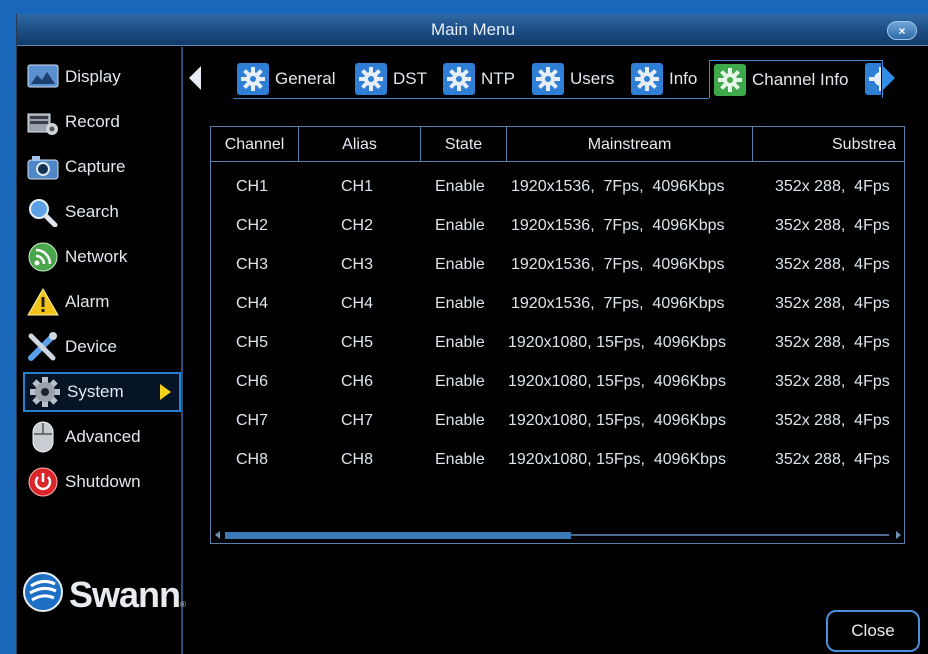  What do you see at coordinates (664, 79) in the screenshot?
I see `tab-info: Info` at bounding box center [664, 79].